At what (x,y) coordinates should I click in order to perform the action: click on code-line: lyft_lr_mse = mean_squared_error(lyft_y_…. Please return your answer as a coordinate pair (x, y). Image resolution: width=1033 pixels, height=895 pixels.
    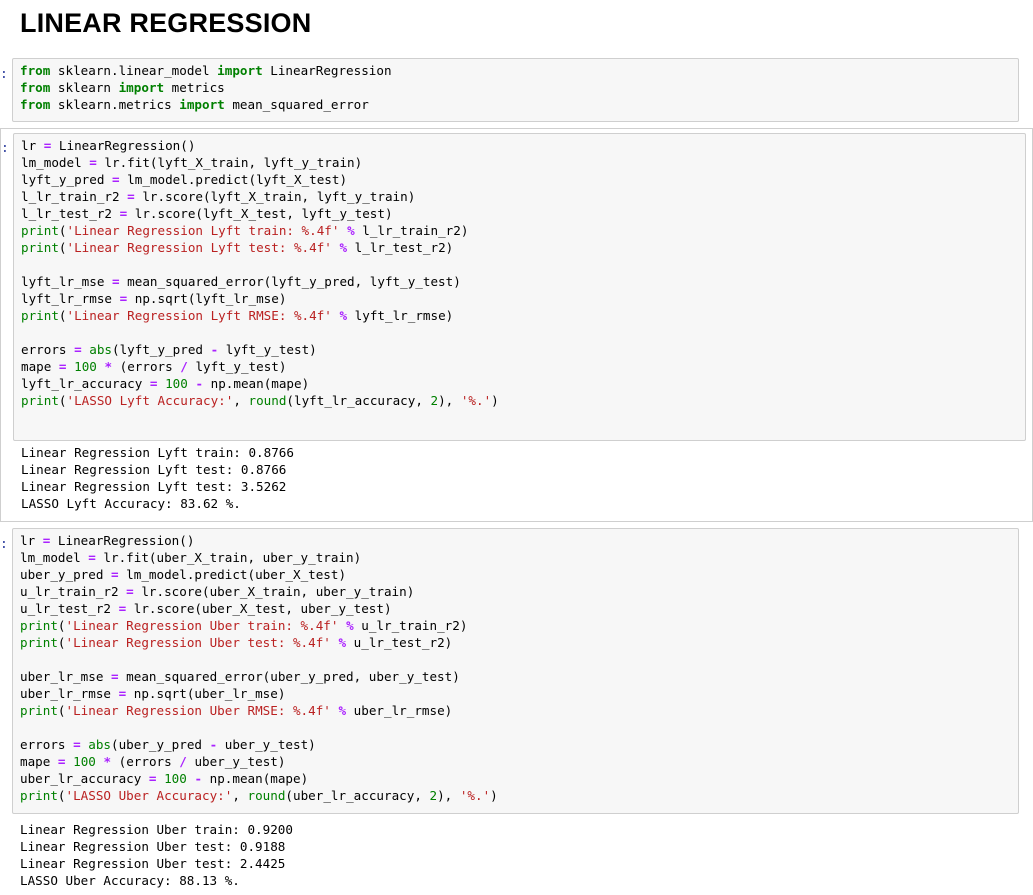
    Looking at the image, I should click on (260, 281).